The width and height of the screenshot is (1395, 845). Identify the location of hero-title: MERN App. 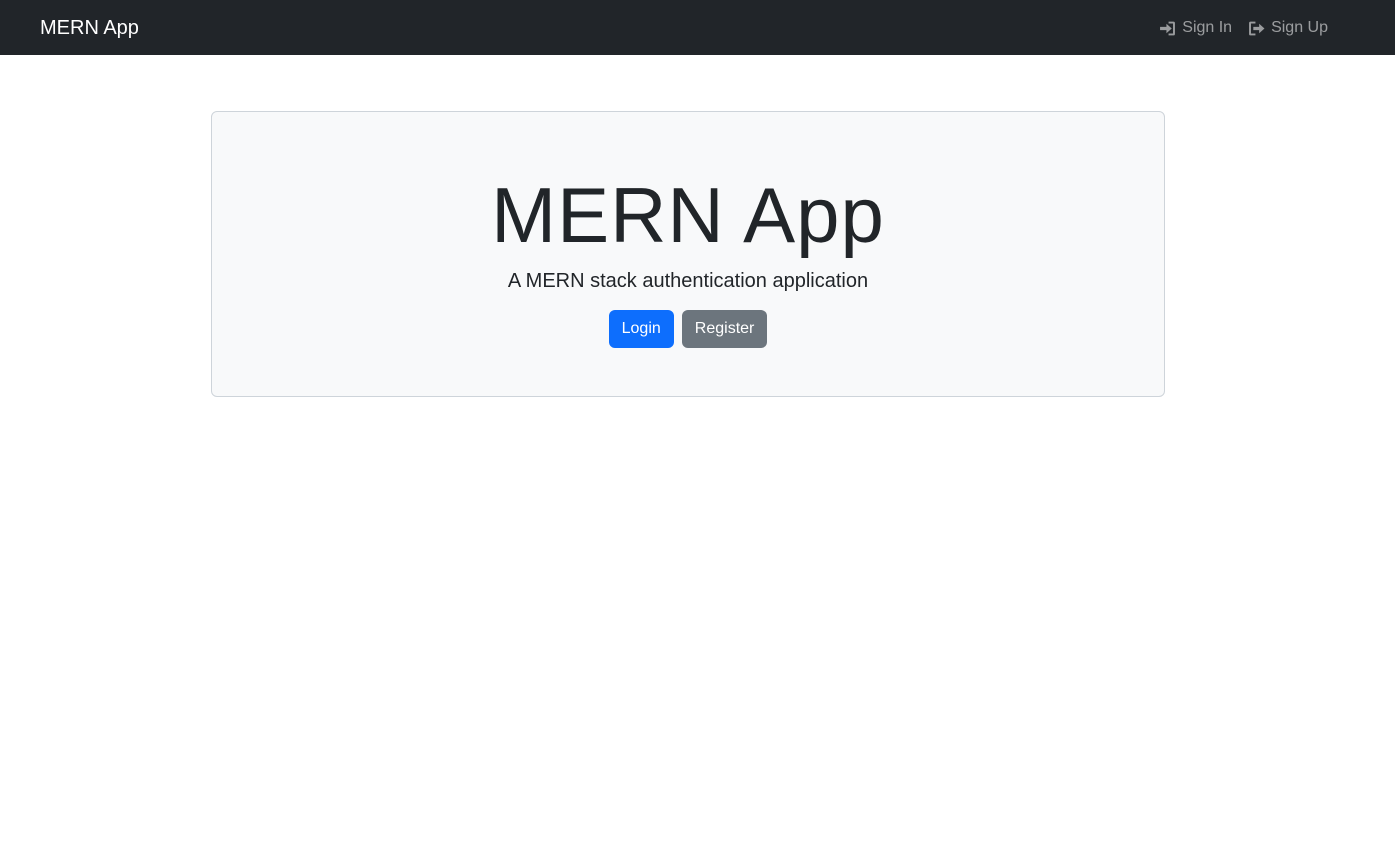
(688, 215).